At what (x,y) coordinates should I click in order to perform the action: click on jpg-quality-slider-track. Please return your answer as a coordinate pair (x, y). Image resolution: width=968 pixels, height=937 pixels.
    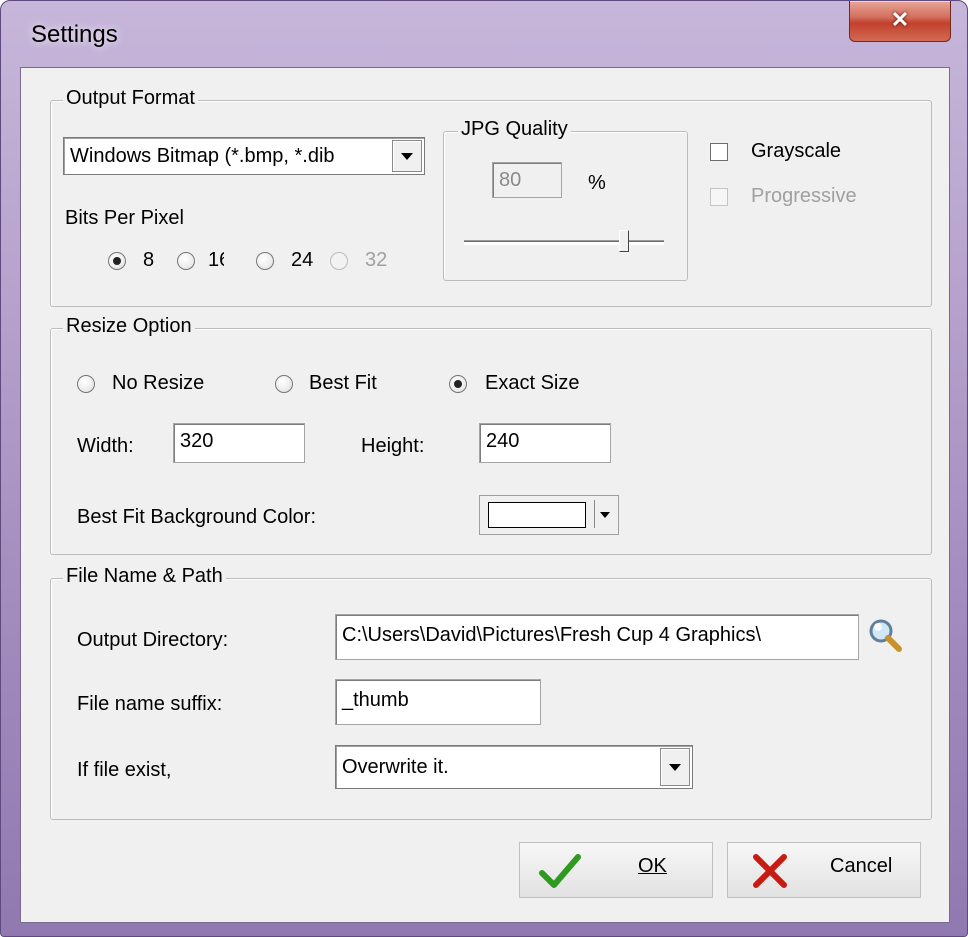
    Looking at the image, I should click on (564, 242).